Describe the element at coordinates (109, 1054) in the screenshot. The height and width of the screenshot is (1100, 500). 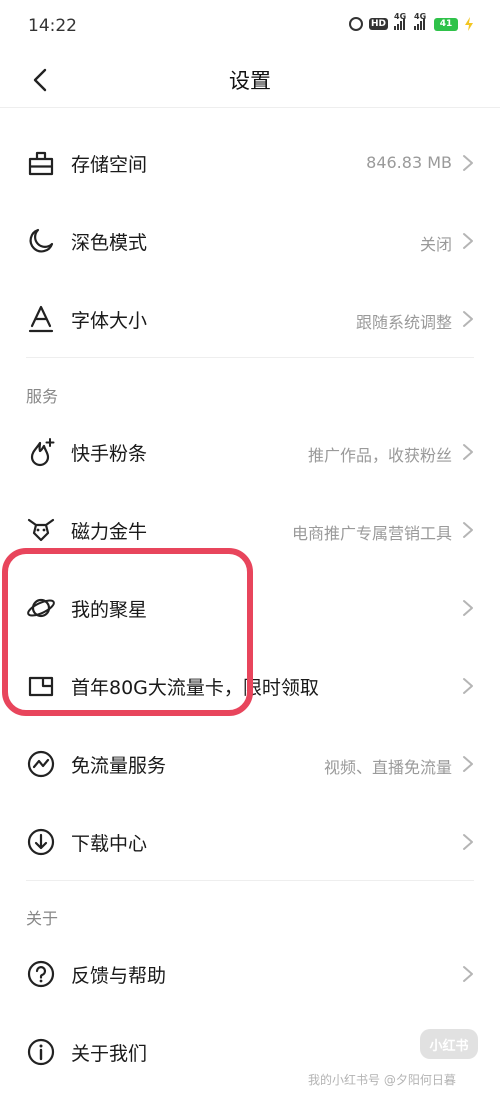
I see `row-label: 关于我们` at that location.